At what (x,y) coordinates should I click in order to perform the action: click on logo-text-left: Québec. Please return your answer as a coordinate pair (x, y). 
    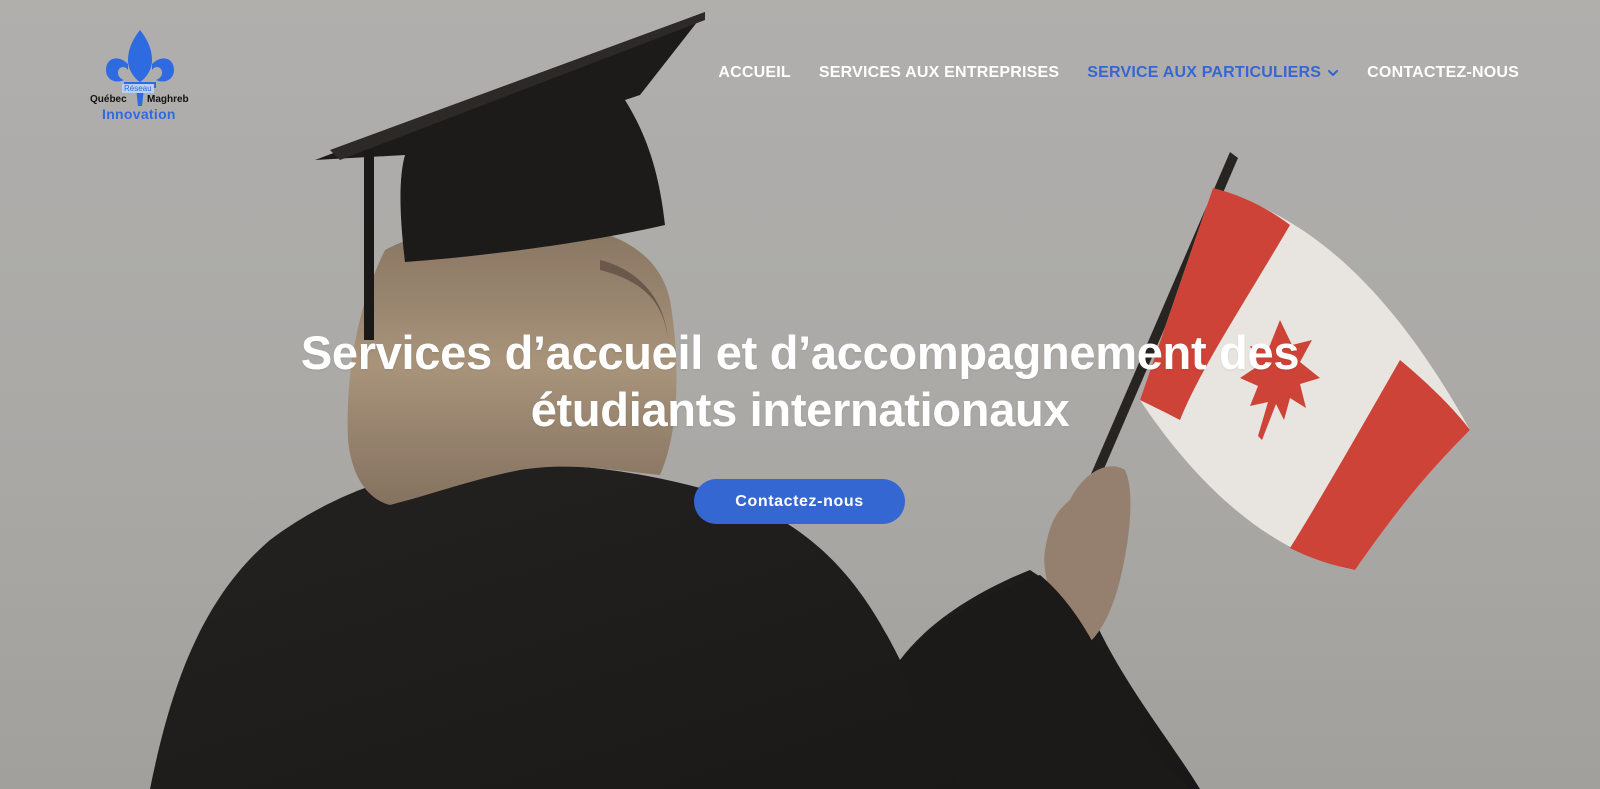
    Looking at the image, I should click on (108, 99).